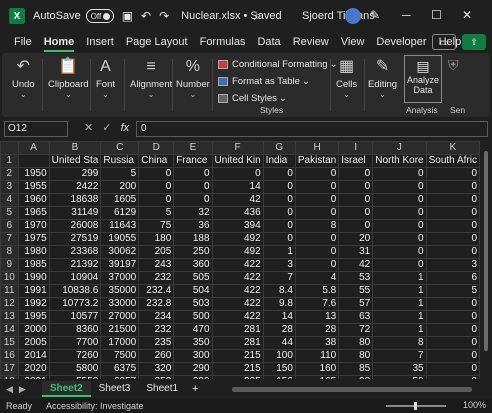  I want to click on cell: 165, so click(317, 377).